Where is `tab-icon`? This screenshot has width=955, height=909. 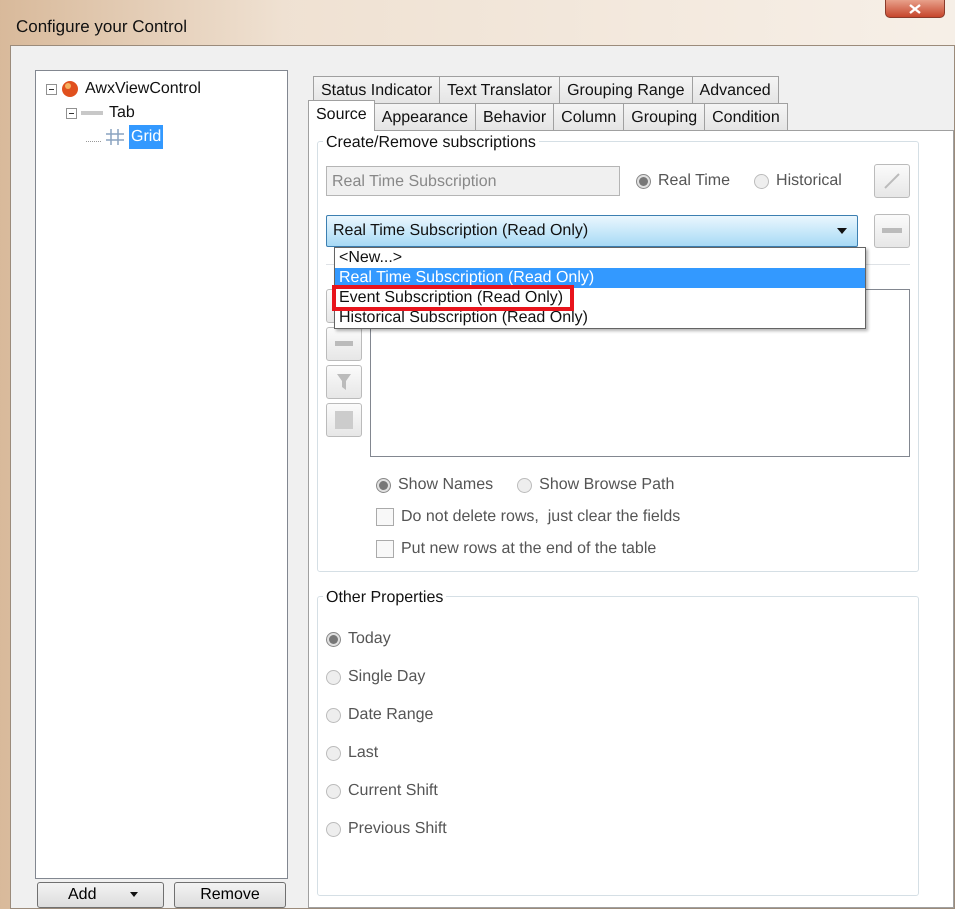
tab-icon is located at coordinates (92, 113).